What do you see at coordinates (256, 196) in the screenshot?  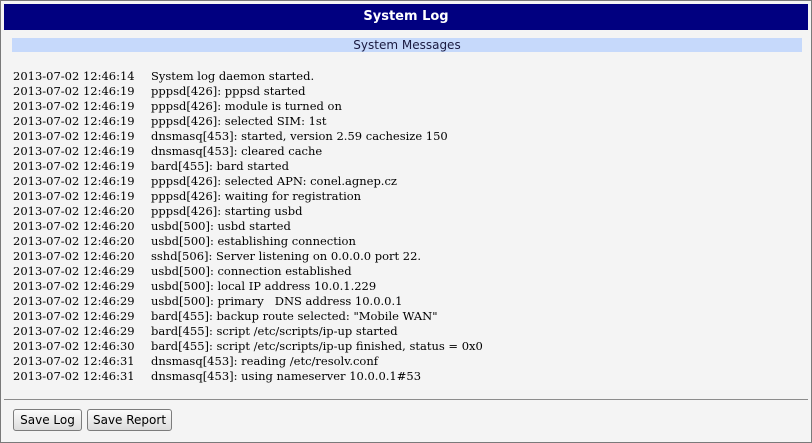 I see `log-message: pppsd[426]: waiting for registration` at bounding box center [256, 196].